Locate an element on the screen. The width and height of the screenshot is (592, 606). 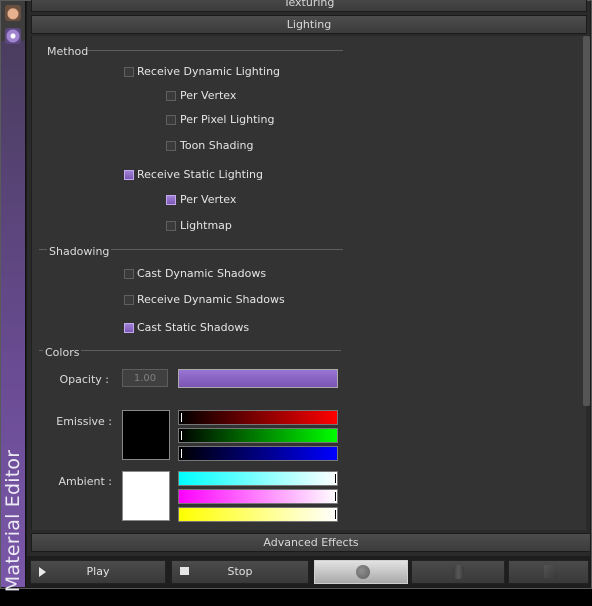
stop-icon is located at coordinates (184, 571).